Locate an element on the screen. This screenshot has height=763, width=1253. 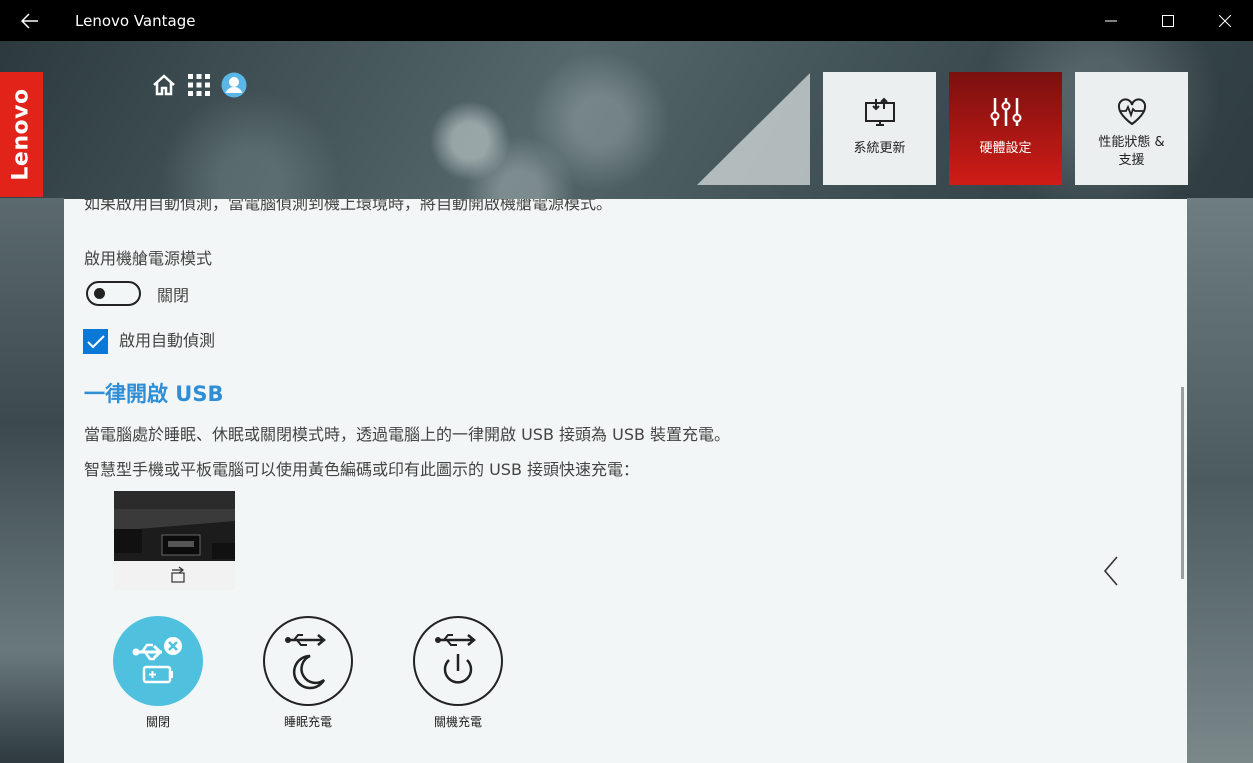
usb-disabled-icon is located at coordinates (157, 660).